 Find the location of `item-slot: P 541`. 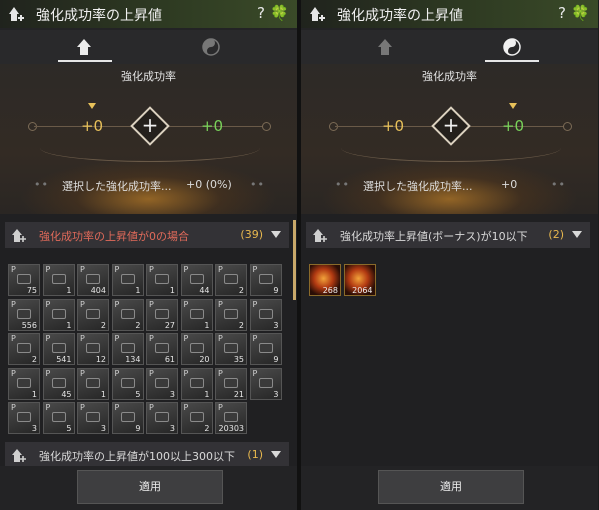

item-slot: P 541 is located at coordinates (58, 349).